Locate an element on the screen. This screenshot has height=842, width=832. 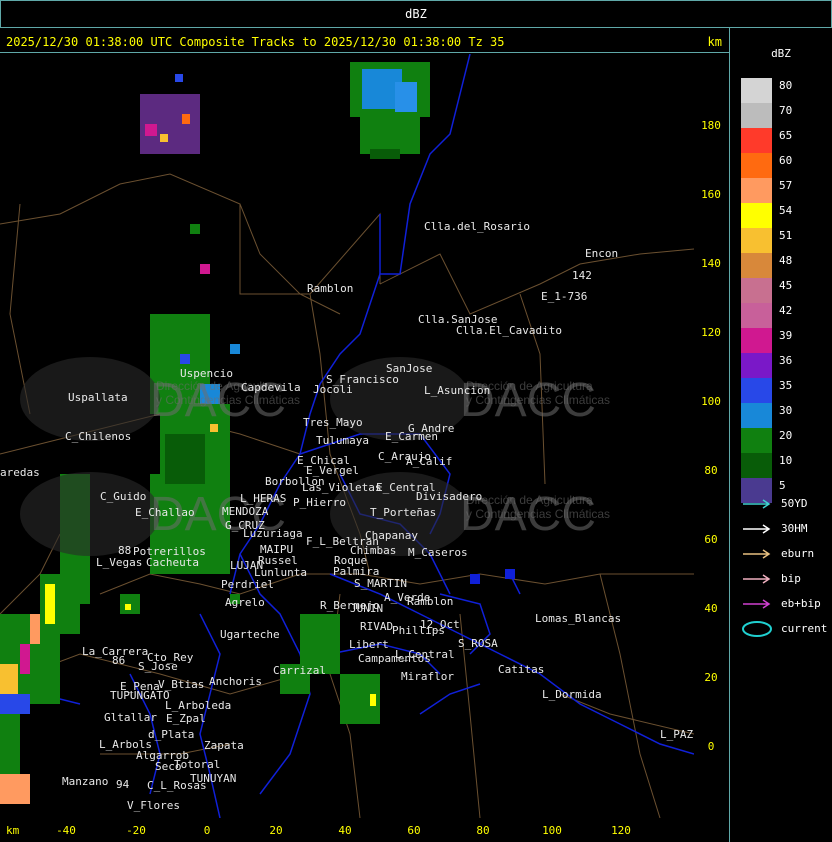
place-label: A_Calif is located at coordinates (429, 461).